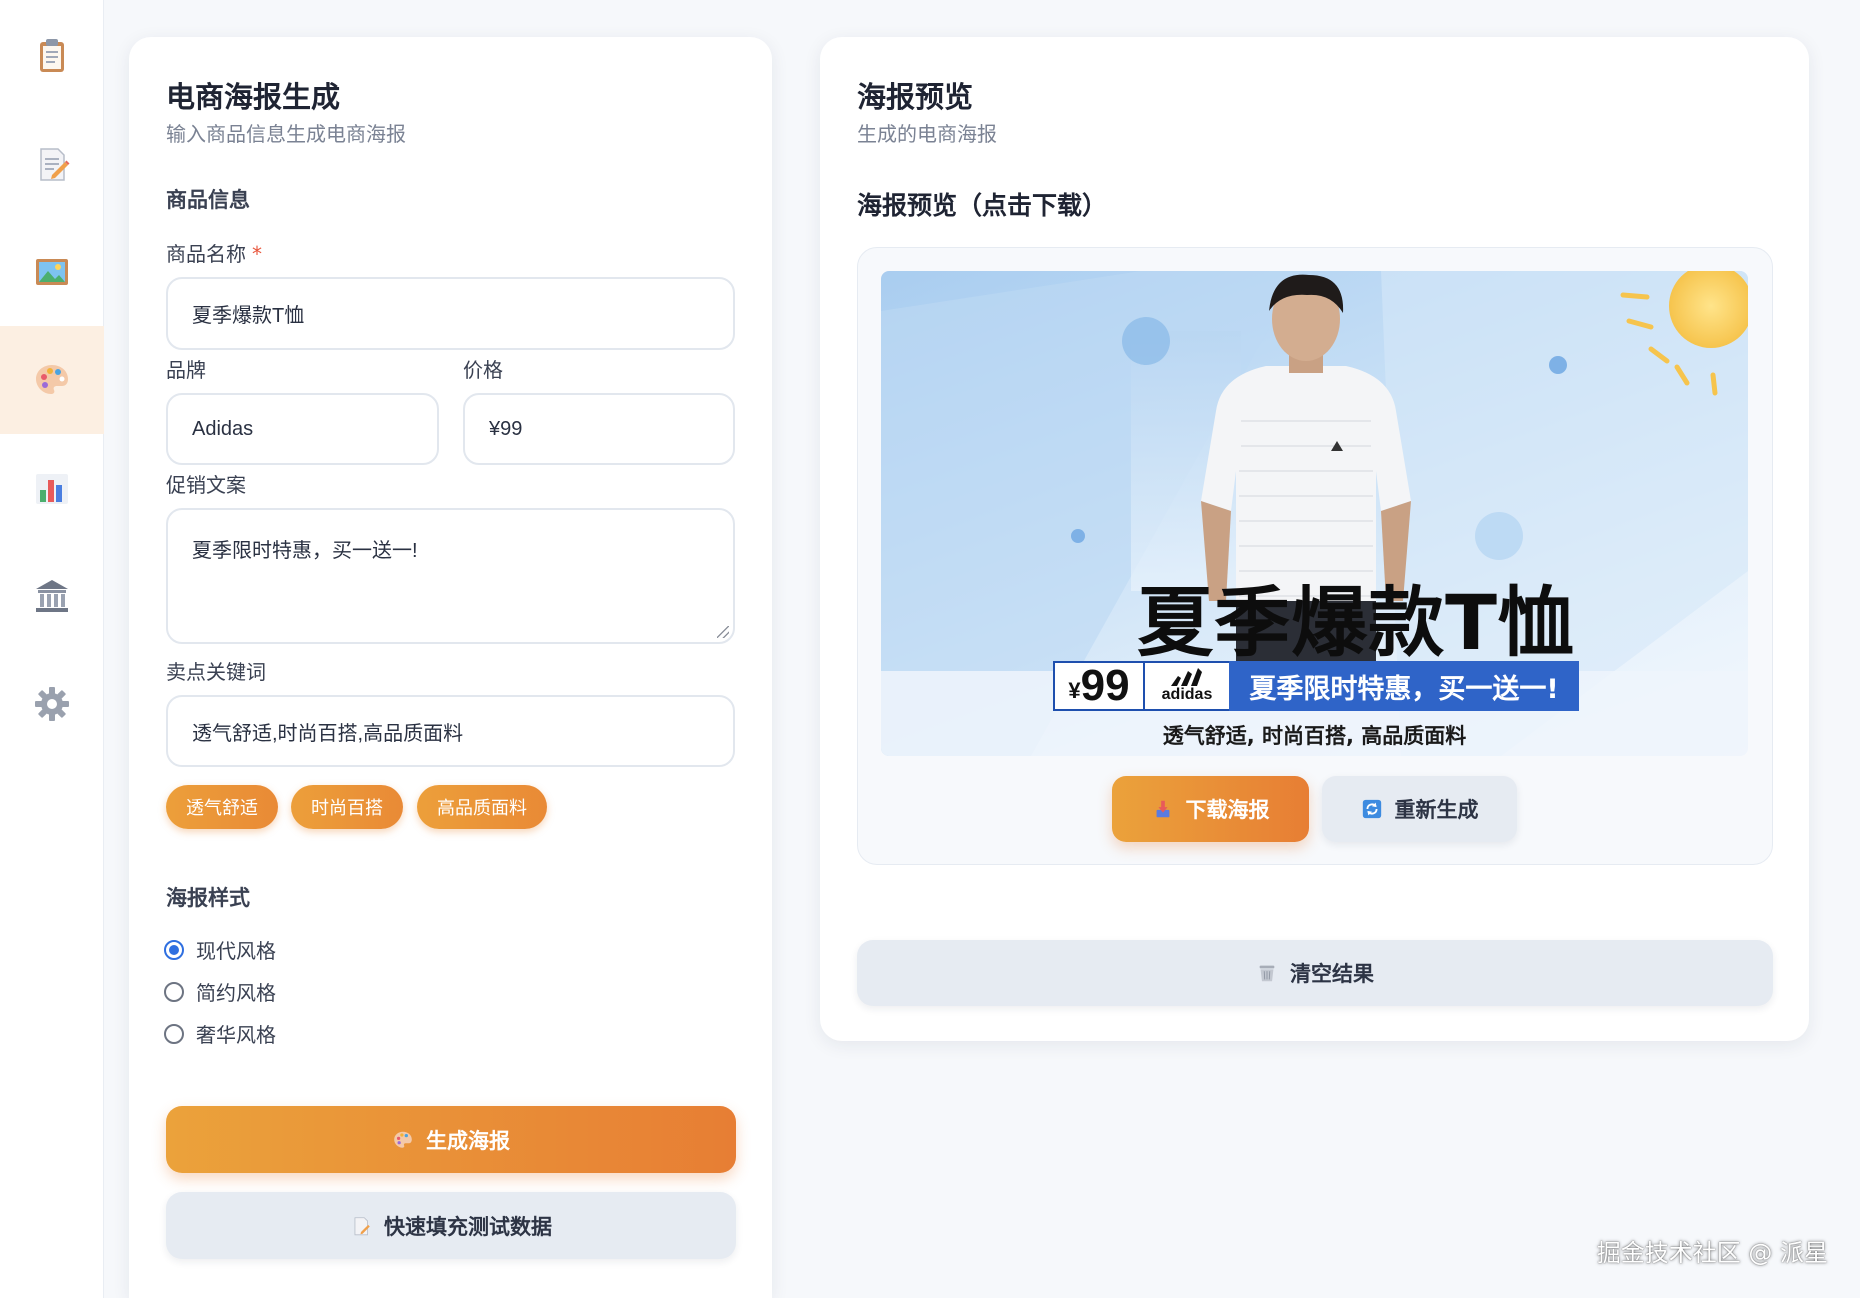  What do you see at coordinates (450, 731) in the screenshot?
I see `keywords-input: 透气舒适,时尚百搭,高品质面料` at bounding box center [450, 731].